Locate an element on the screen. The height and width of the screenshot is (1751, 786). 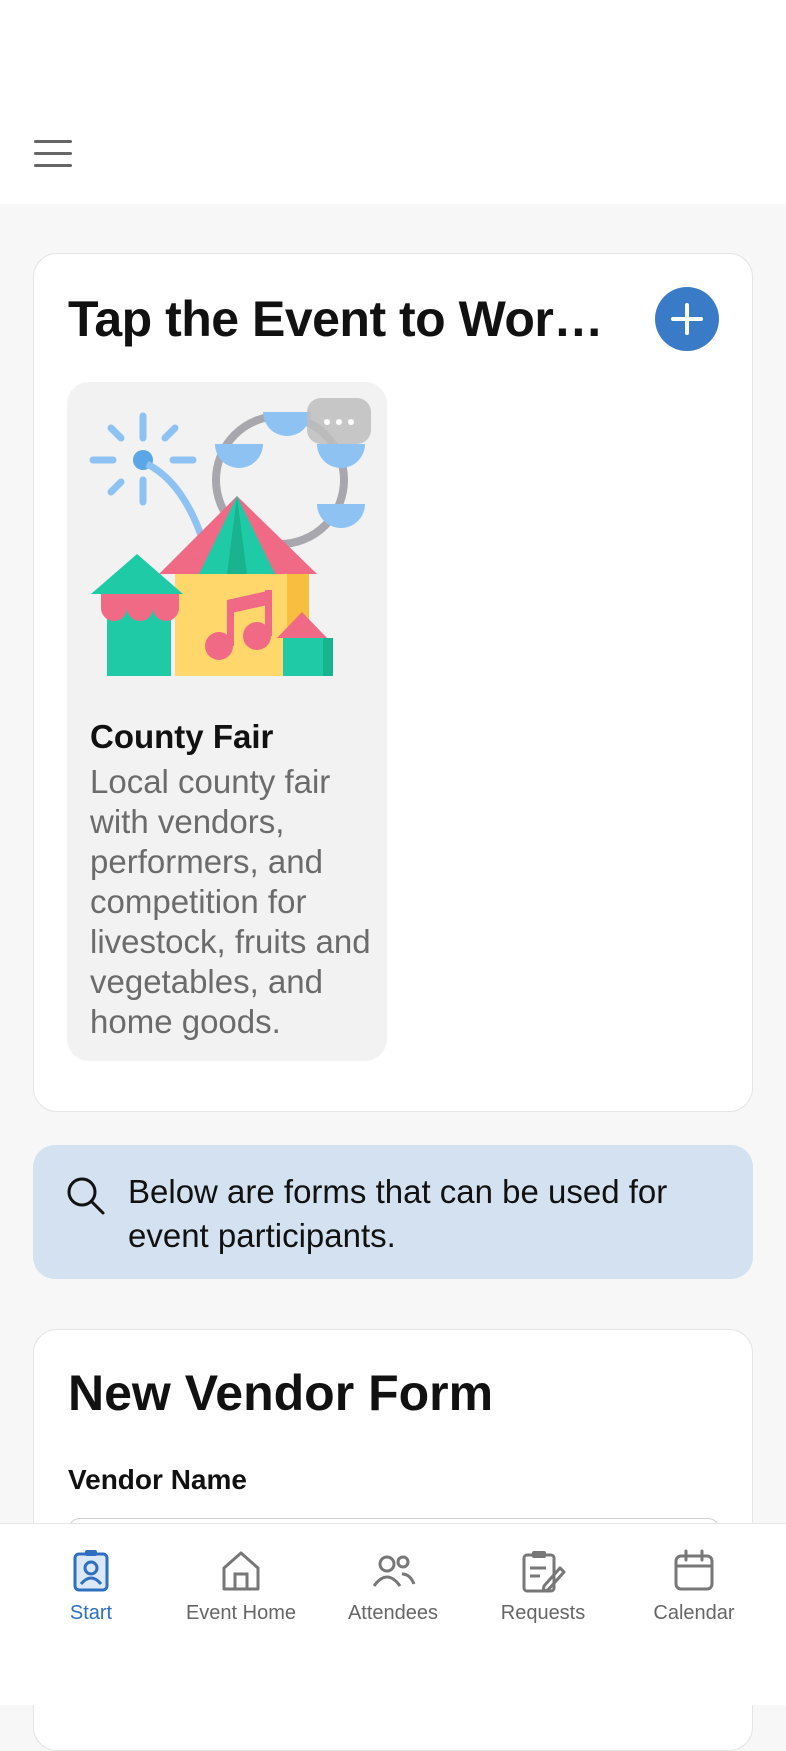
county-fair-illustration is located at coordinates (227, 544).